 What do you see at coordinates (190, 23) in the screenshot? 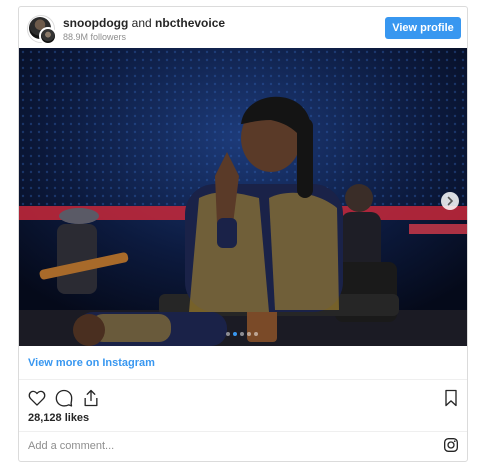
I see `username-secondary-link: nbcthevoice` at bounding box center [190, 23].